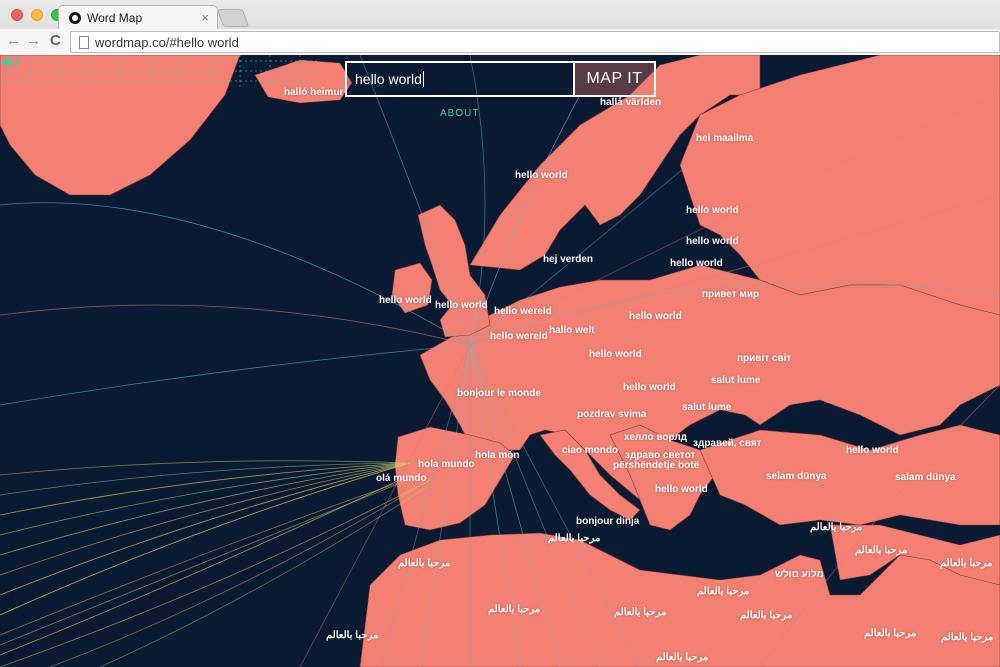  I want to click on window-controls, so click(37, 15).